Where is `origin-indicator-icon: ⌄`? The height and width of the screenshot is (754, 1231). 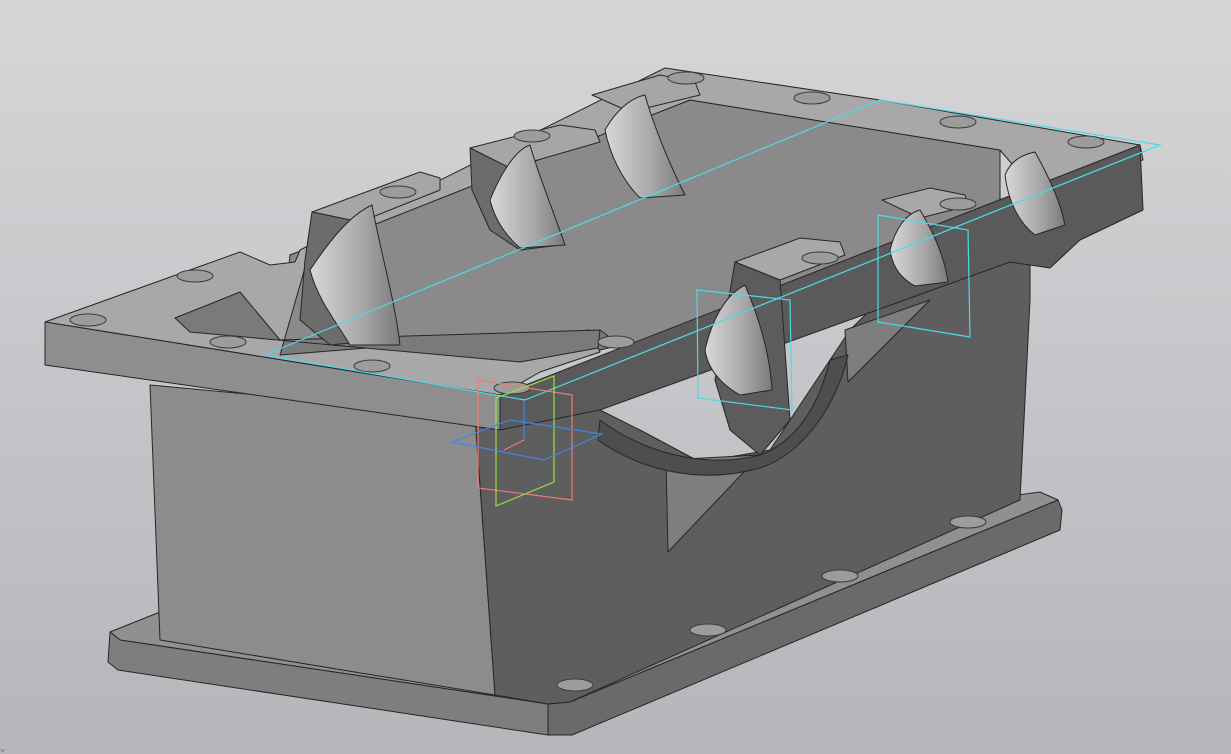 origin-indicator-icon: ⌄ is located at coordinates (3, 749).